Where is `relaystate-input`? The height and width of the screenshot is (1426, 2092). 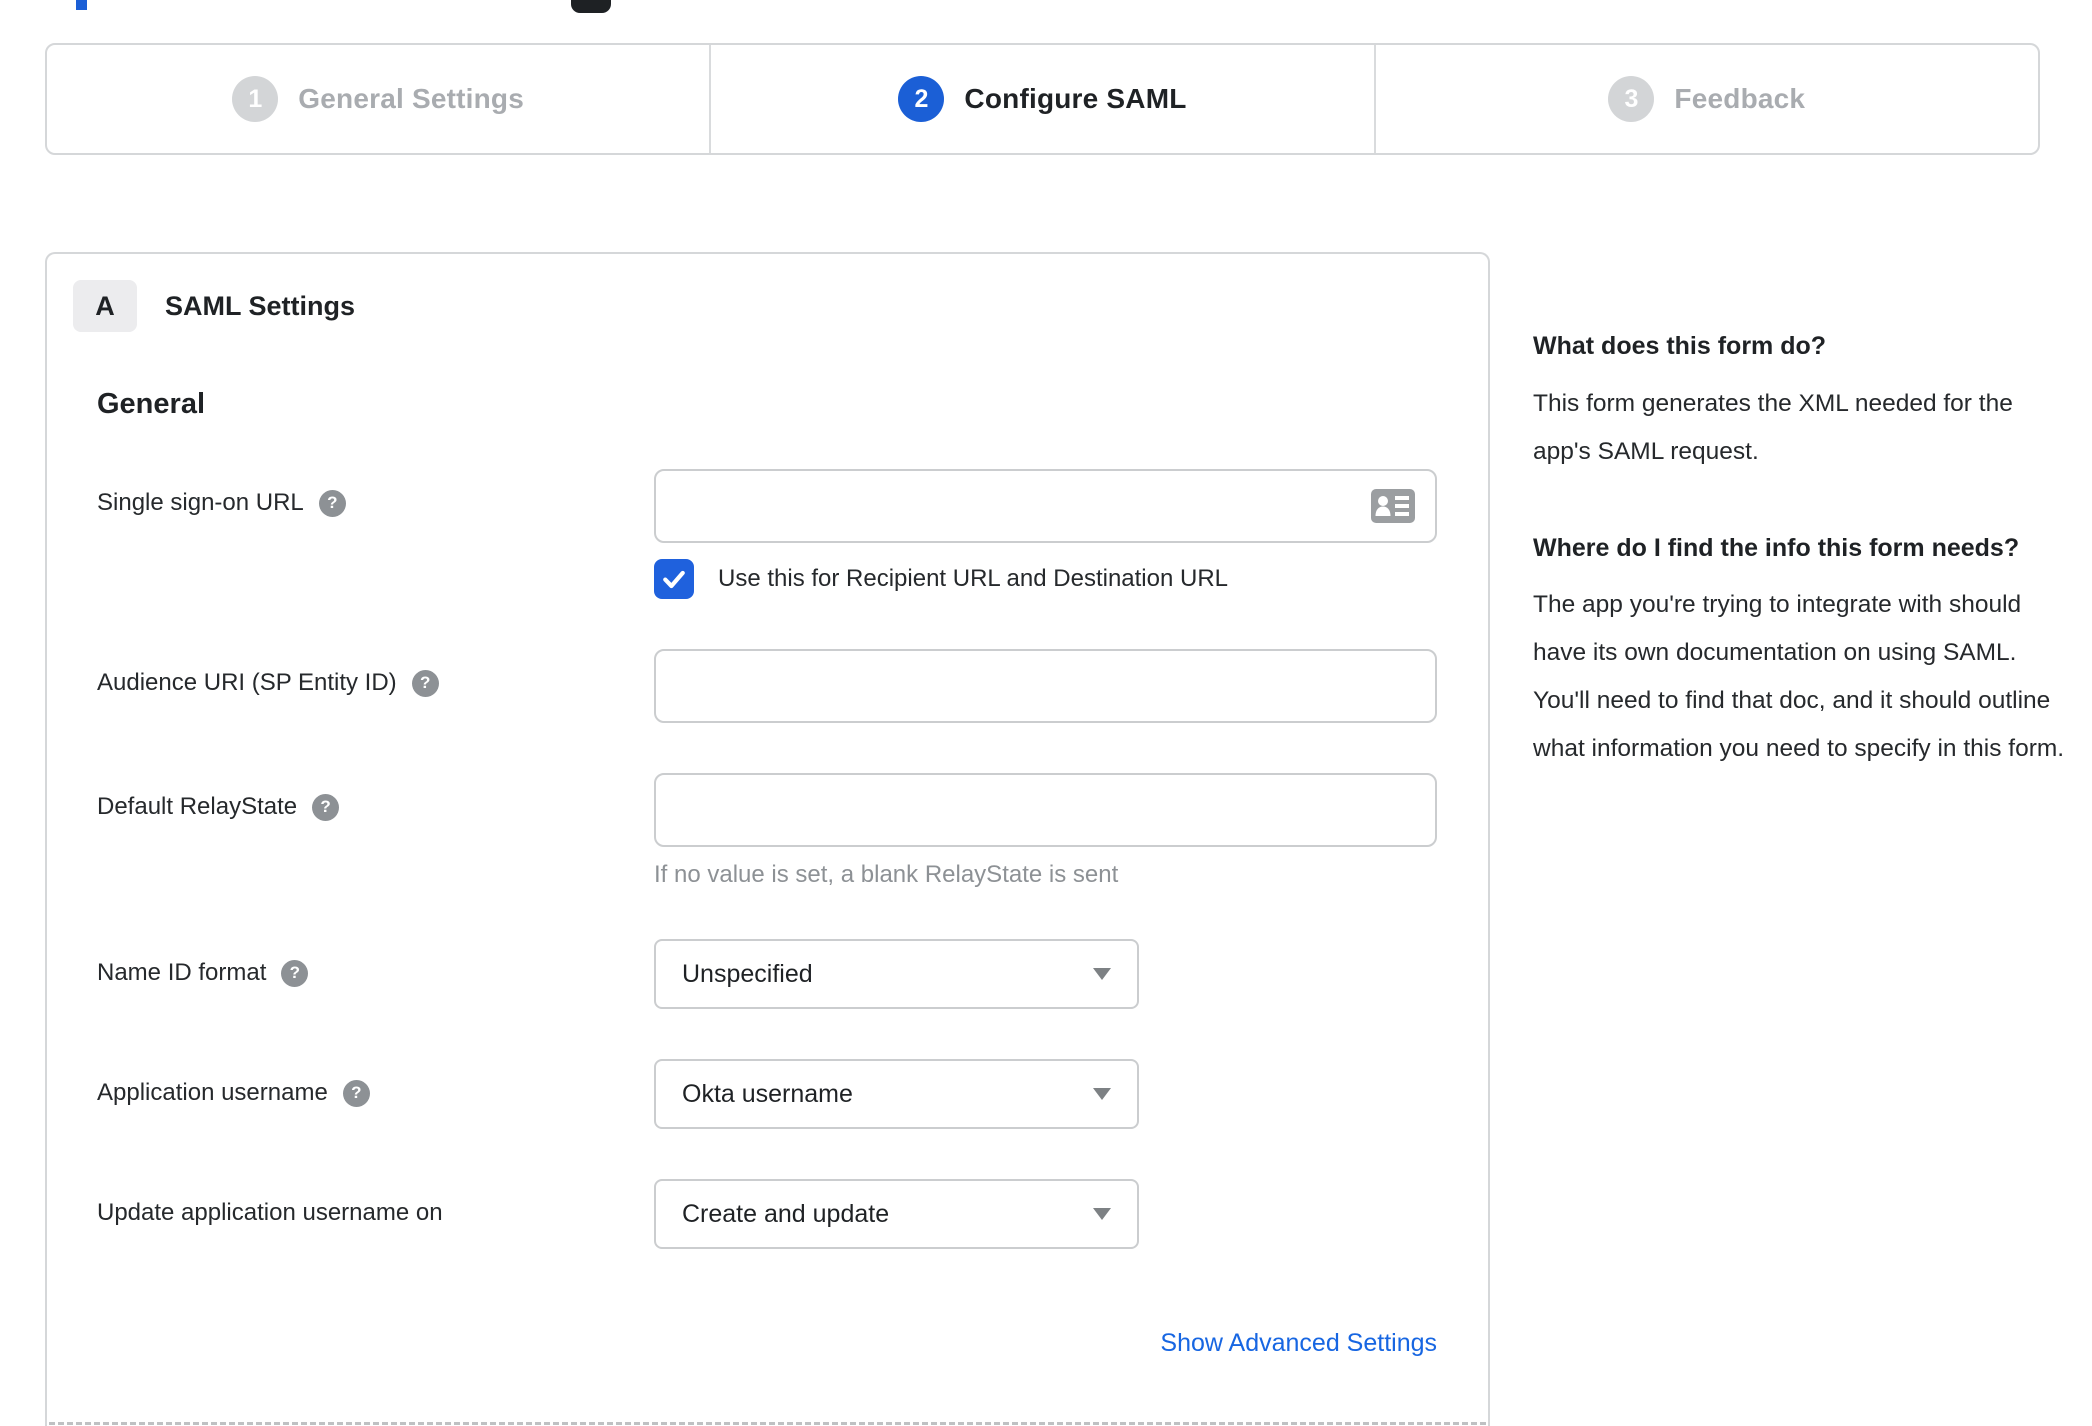 relaystate-input is located at coordinates (1045, 810).